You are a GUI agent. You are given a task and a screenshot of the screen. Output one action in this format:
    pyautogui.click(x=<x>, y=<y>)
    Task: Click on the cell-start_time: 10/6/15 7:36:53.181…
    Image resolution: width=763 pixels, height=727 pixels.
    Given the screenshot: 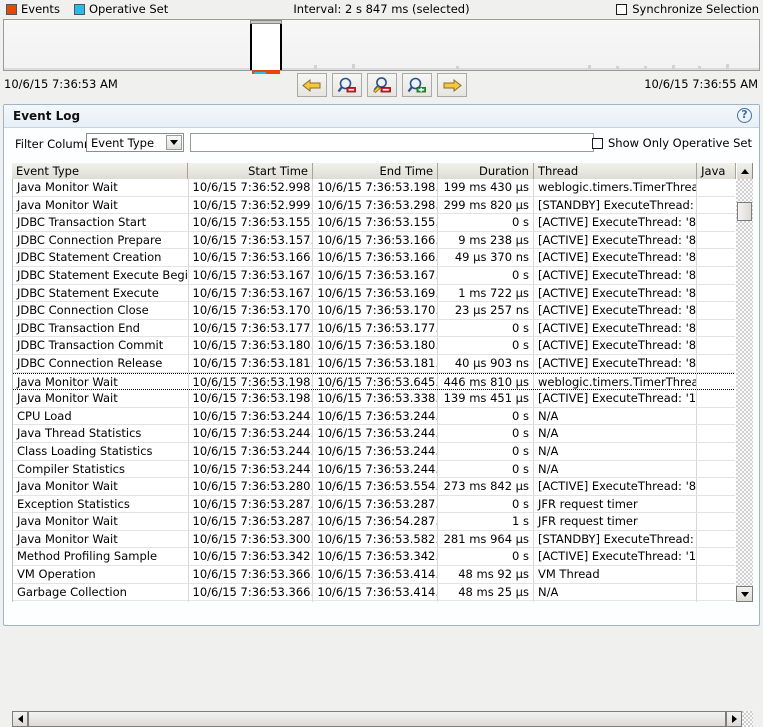 What is the action you would take?
    pyautogui.click(x=251, y=363)
    